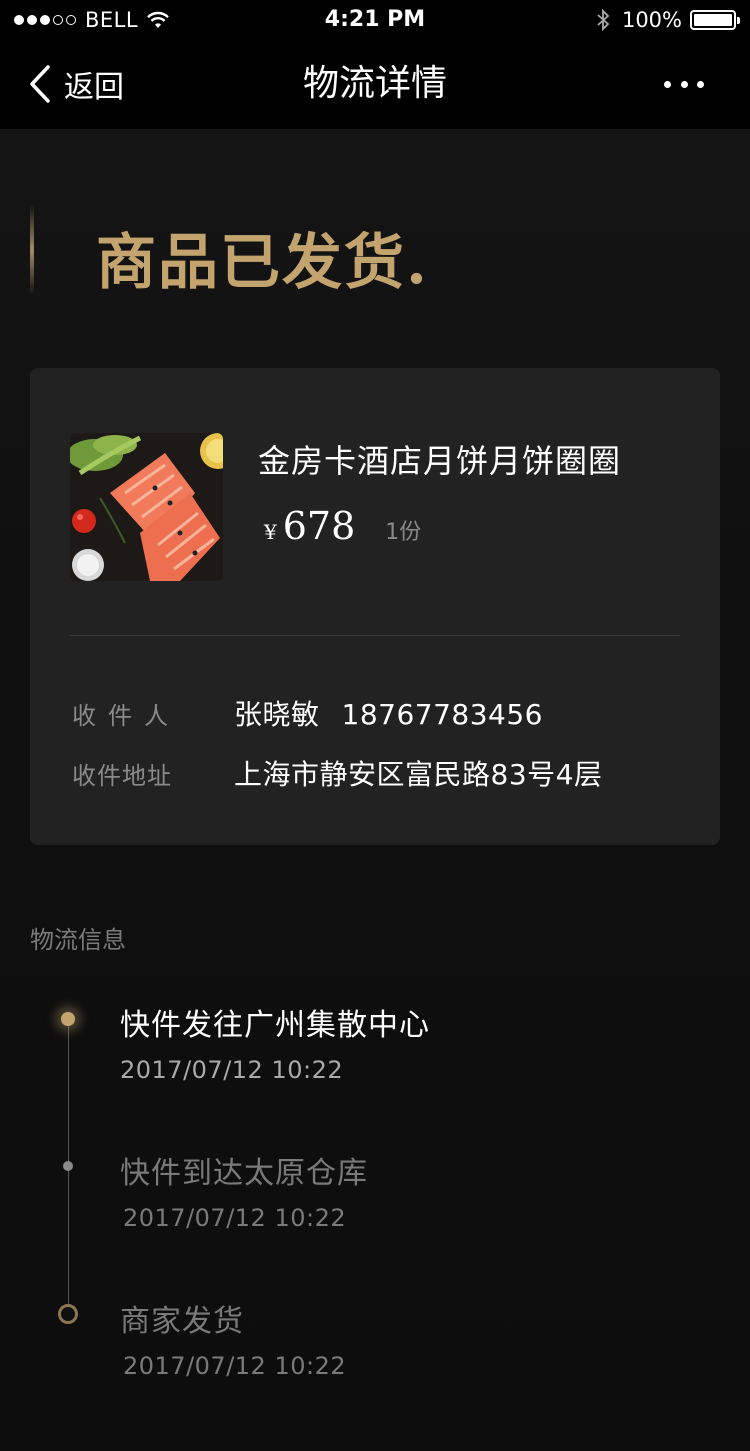 This screenshot has height=1451, width=750. I want to click on recipient-value: 张晓敏 18767783456, so click(388, 713).